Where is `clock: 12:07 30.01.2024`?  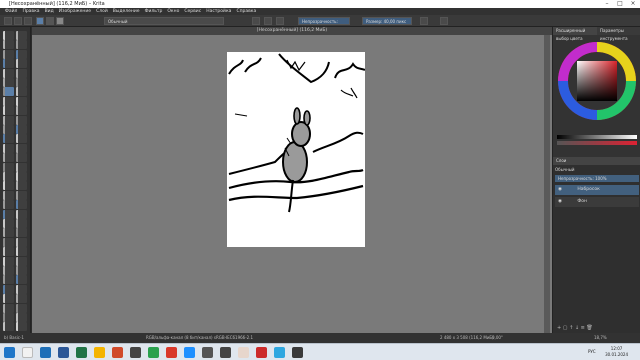
clock: 12:07 30.01.2024 is located at coordinates (616, 352).